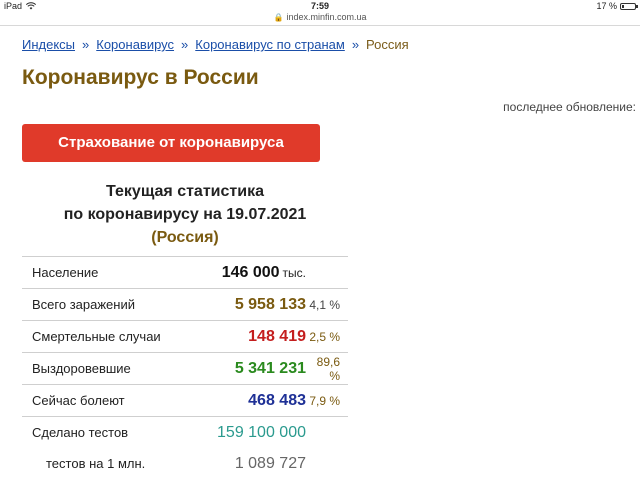  Describe the element at coordinates (294, 272) in the screenshot. I see `population-unit: тыс.` at that location.